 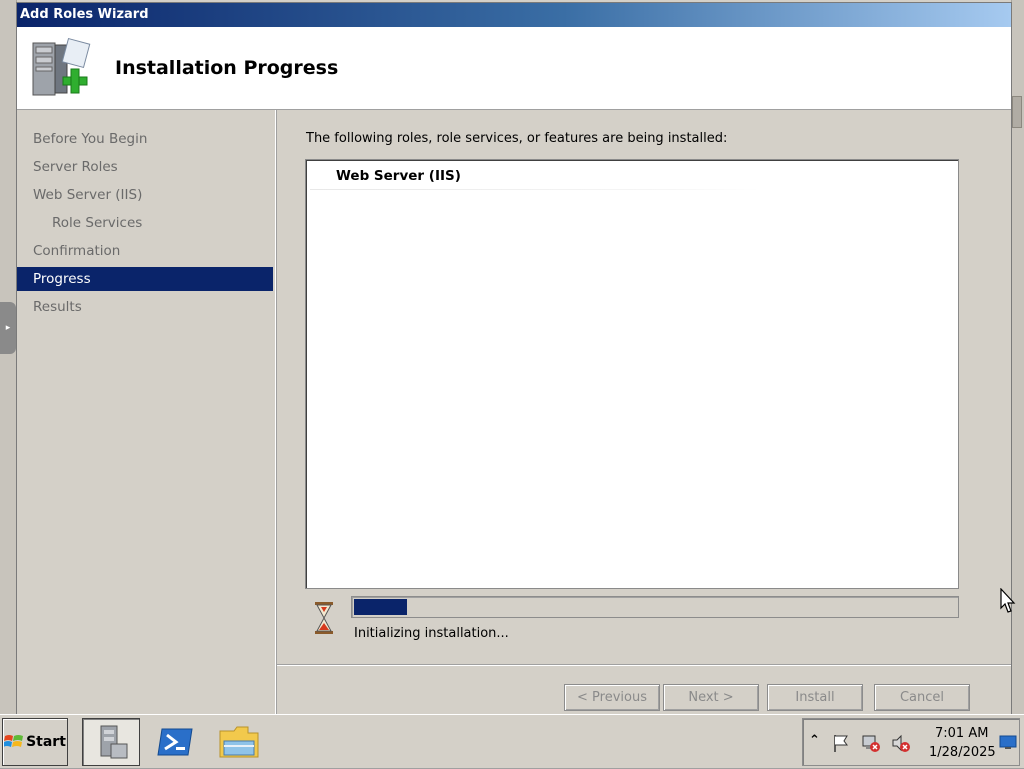 I want to click on window-title: Add Roles Wizard, so click(x=514, y=15).